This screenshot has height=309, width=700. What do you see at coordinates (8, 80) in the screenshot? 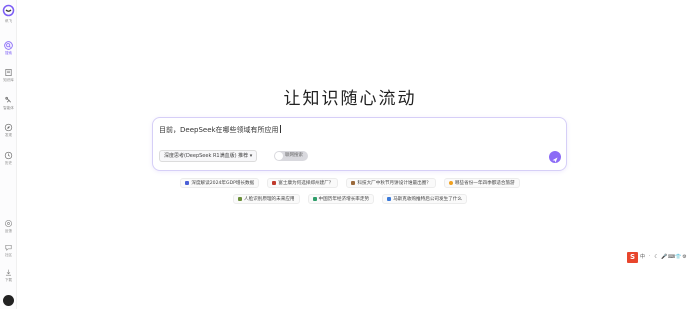
I see `sidebar-item-label: 知识库` at bounding box center [8, 80].